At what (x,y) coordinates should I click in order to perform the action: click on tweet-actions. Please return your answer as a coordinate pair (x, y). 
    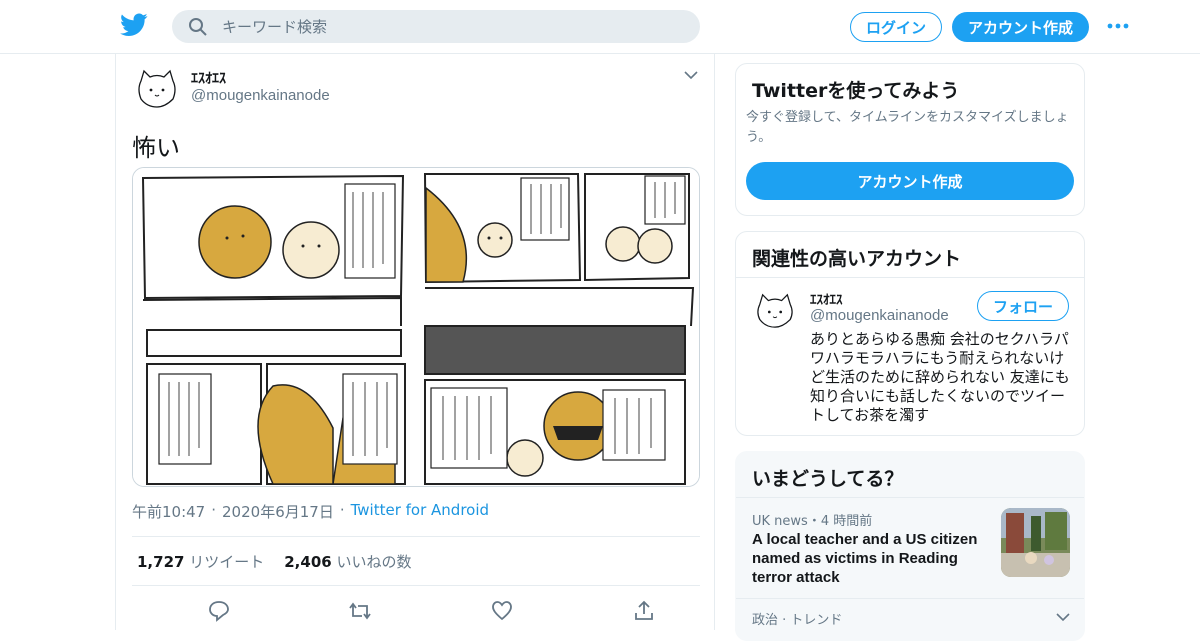
    Looking at the image, I should click on (416, 611).